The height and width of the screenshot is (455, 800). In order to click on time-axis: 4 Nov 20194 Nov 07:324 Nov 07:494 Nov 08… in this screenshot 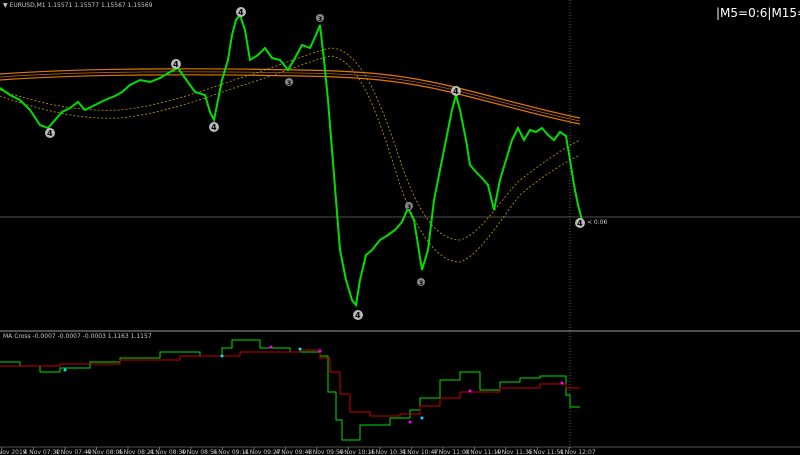, I will do `click(298, 451)`.